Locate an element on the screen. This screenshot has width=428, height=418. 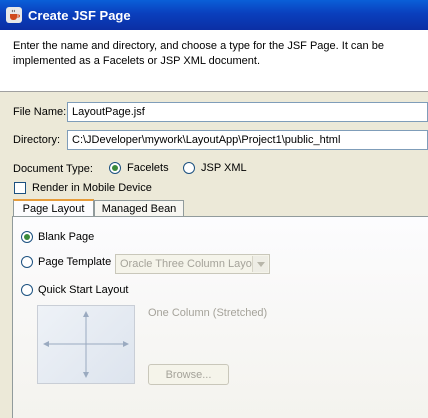
quick-start-layout-name: One Column (Stretched) is located at coordinates (208, 313).